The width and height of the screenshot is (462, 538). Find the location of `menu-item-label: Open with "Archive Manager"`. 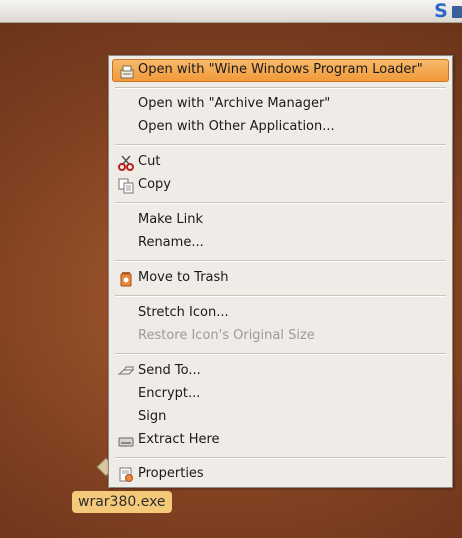

menu-item-label: Open with "Archive Manager" is located at coordinates (234, 103).